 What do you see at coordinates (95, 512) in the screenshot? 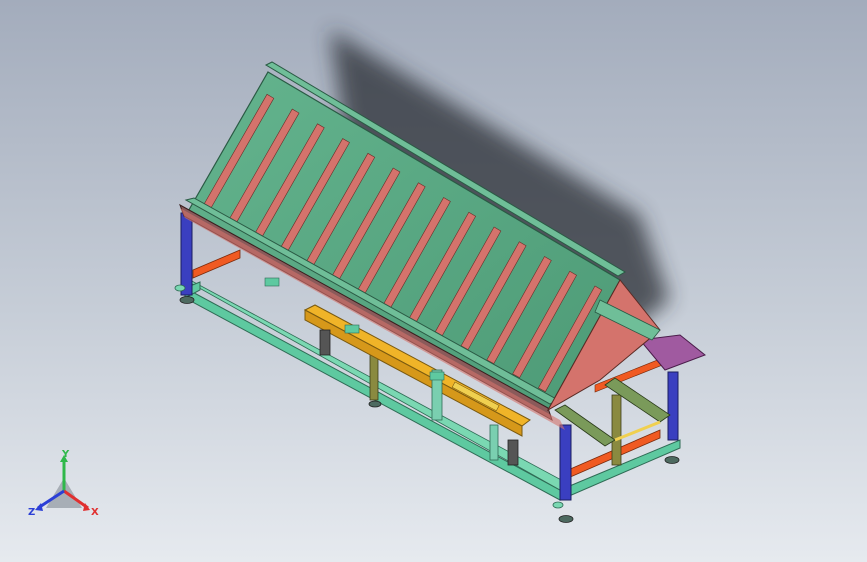
I see `x-axis-label: X` at bounding box center [95, 512].